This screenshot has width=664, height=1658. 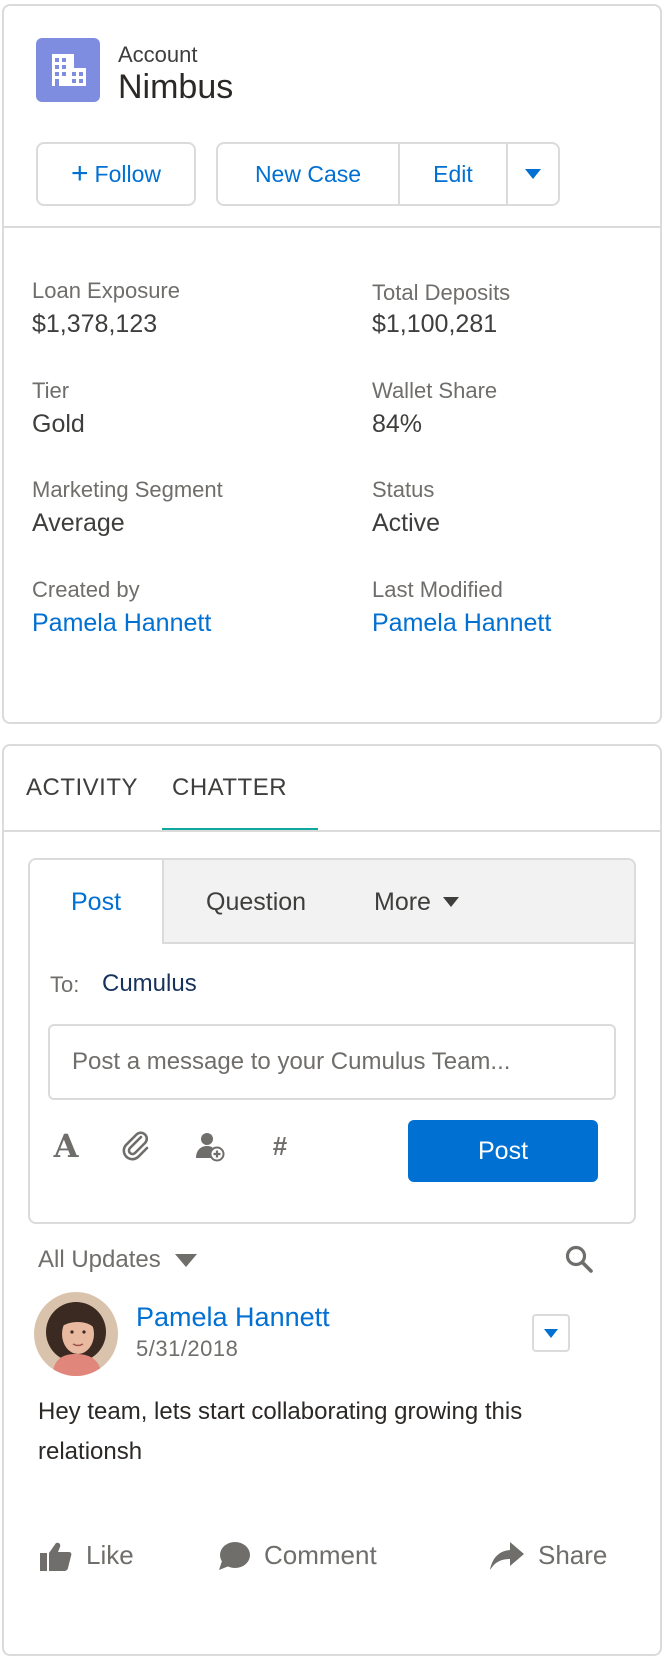 I want to click on text-format-glyph: A, so click(x=66, y=1146).